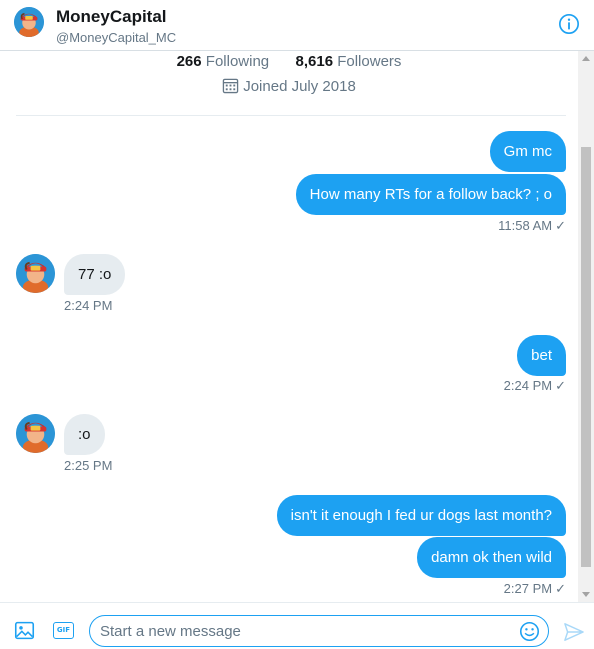 The image size is (594, 649). What do you see at coordinates (586, 58) in the screenshot?
I see `scroll-up-arrow-icon` at bounding box center [586, 58].